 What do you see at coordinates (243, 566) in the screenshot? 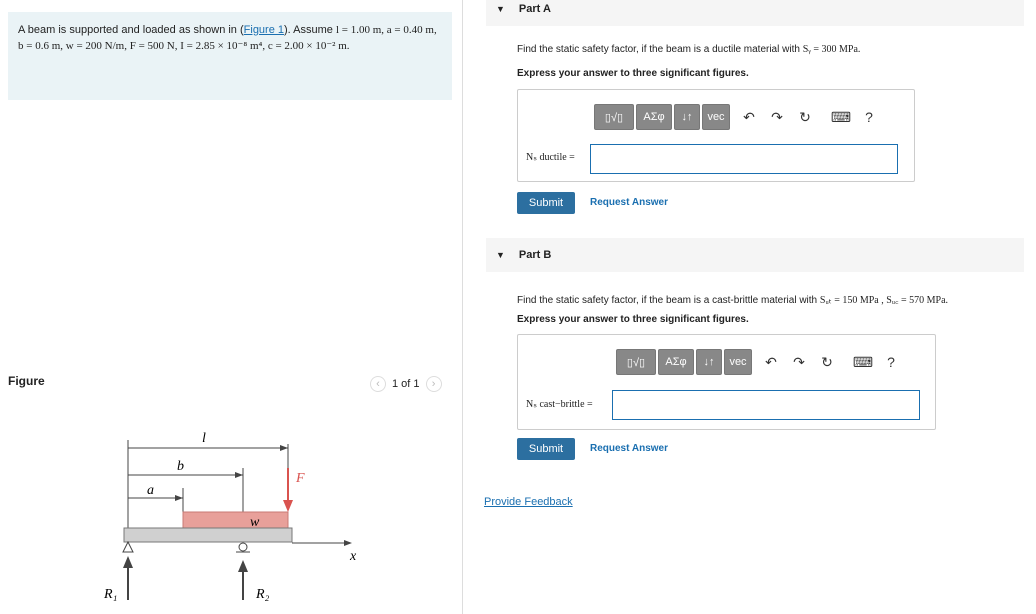
I see `r2-arrowhead` at bounding box center [243, 566].